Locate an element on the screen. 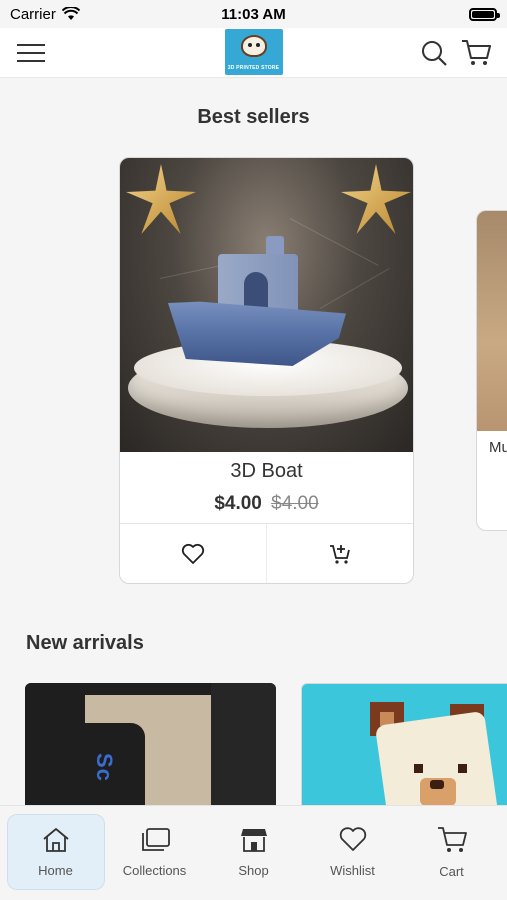 The height and width of the screenshot is (900, 507). tab-collections: Collections is located at coordinates (155, 852).